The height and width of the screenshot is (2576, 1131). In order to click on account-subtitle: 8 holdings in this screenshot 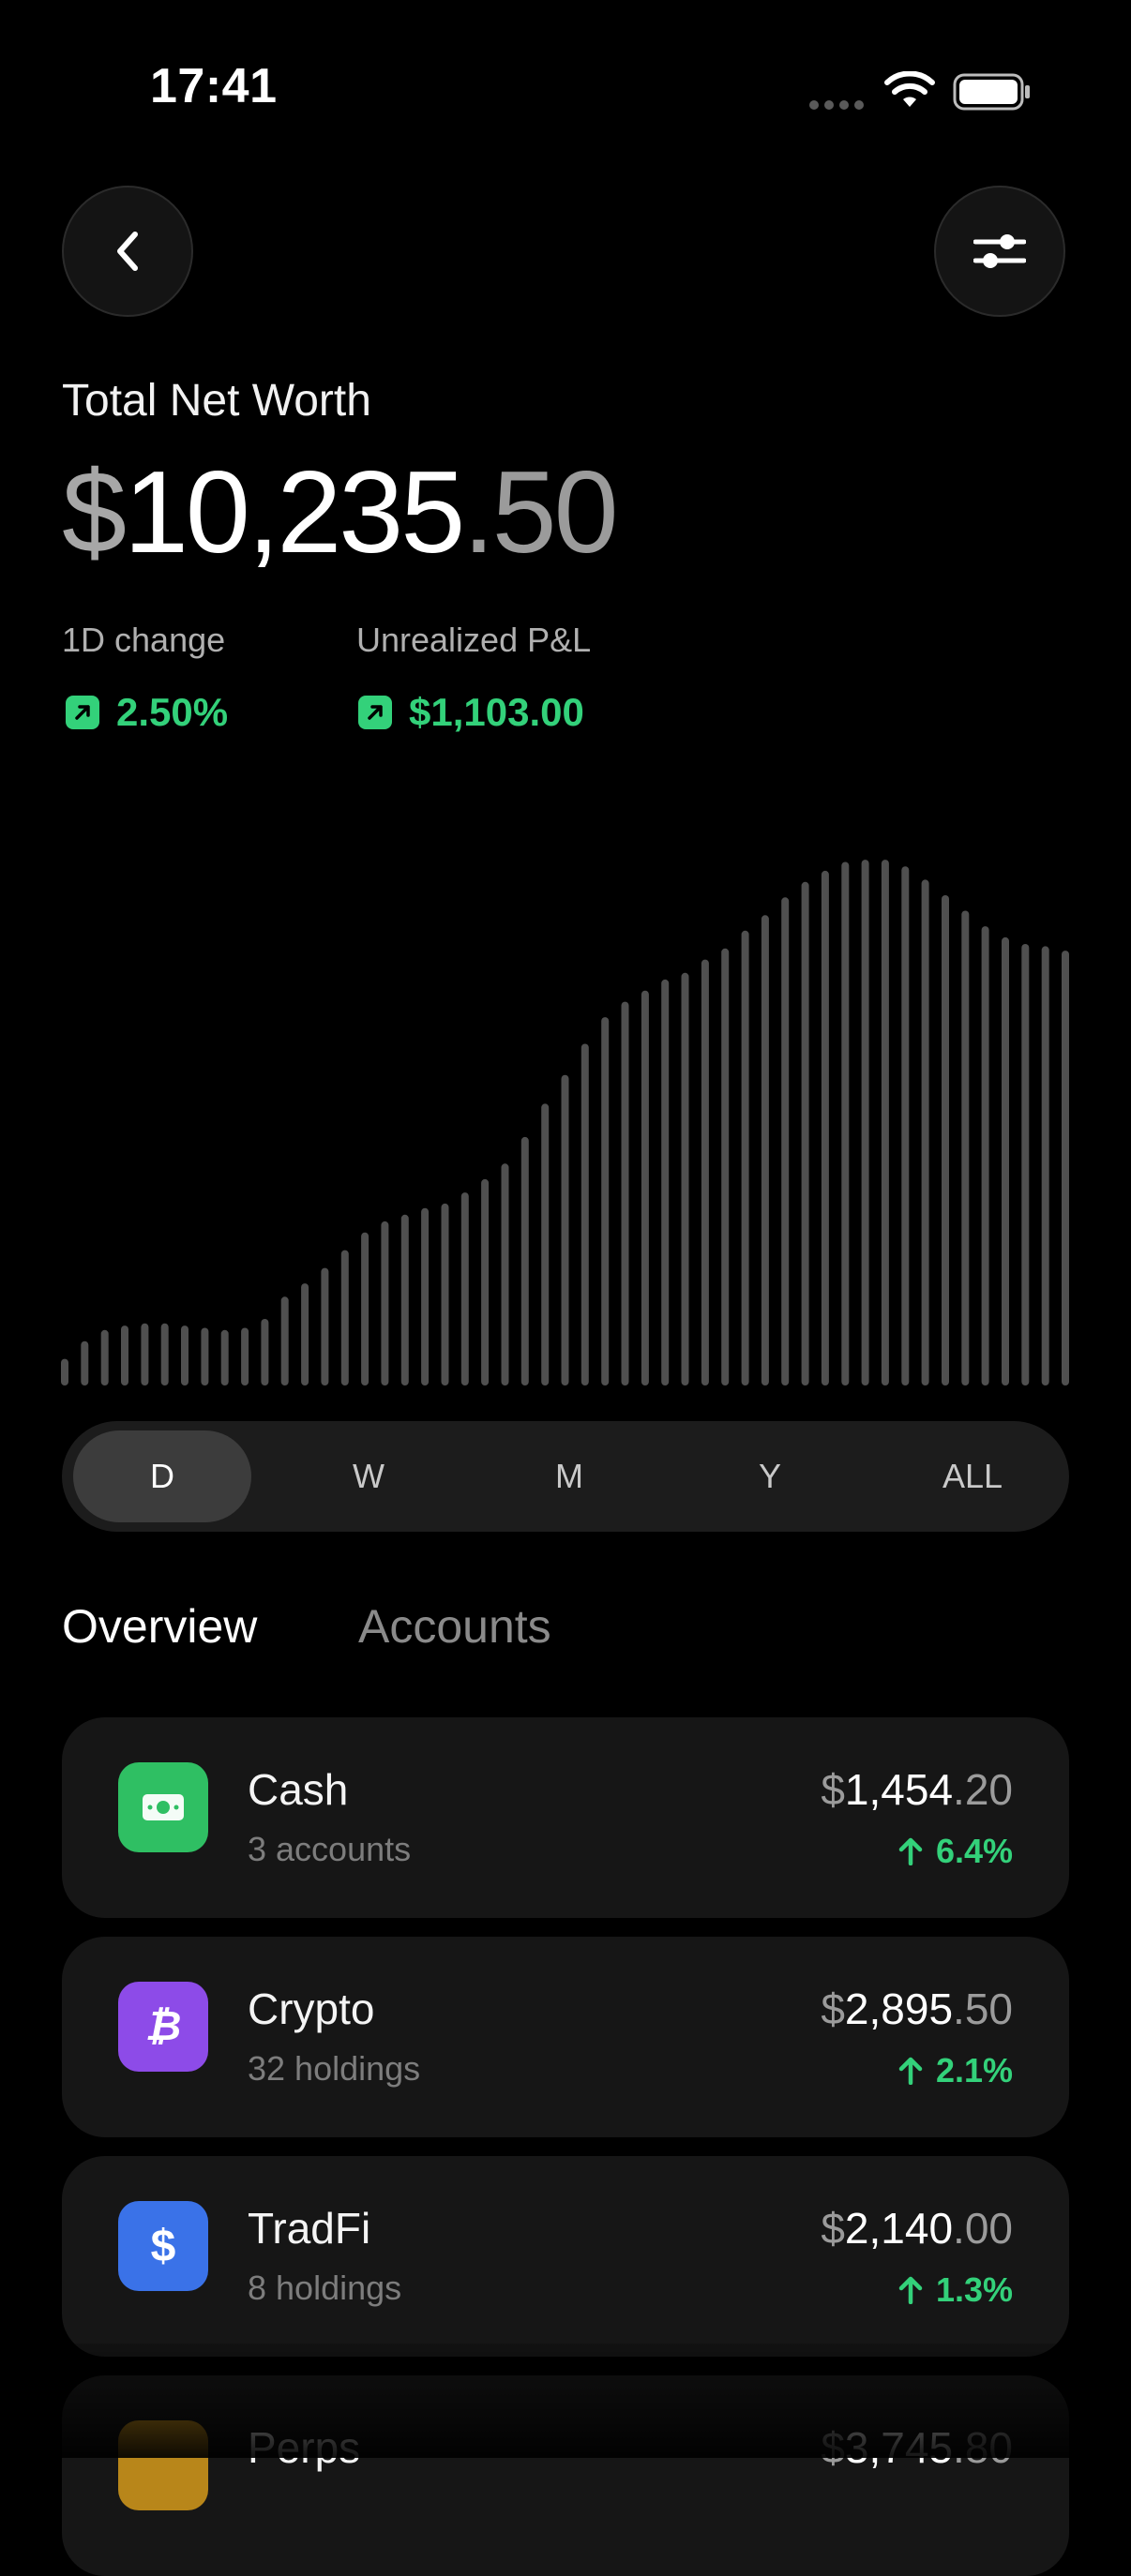, I will do `click(325, 2288)`.